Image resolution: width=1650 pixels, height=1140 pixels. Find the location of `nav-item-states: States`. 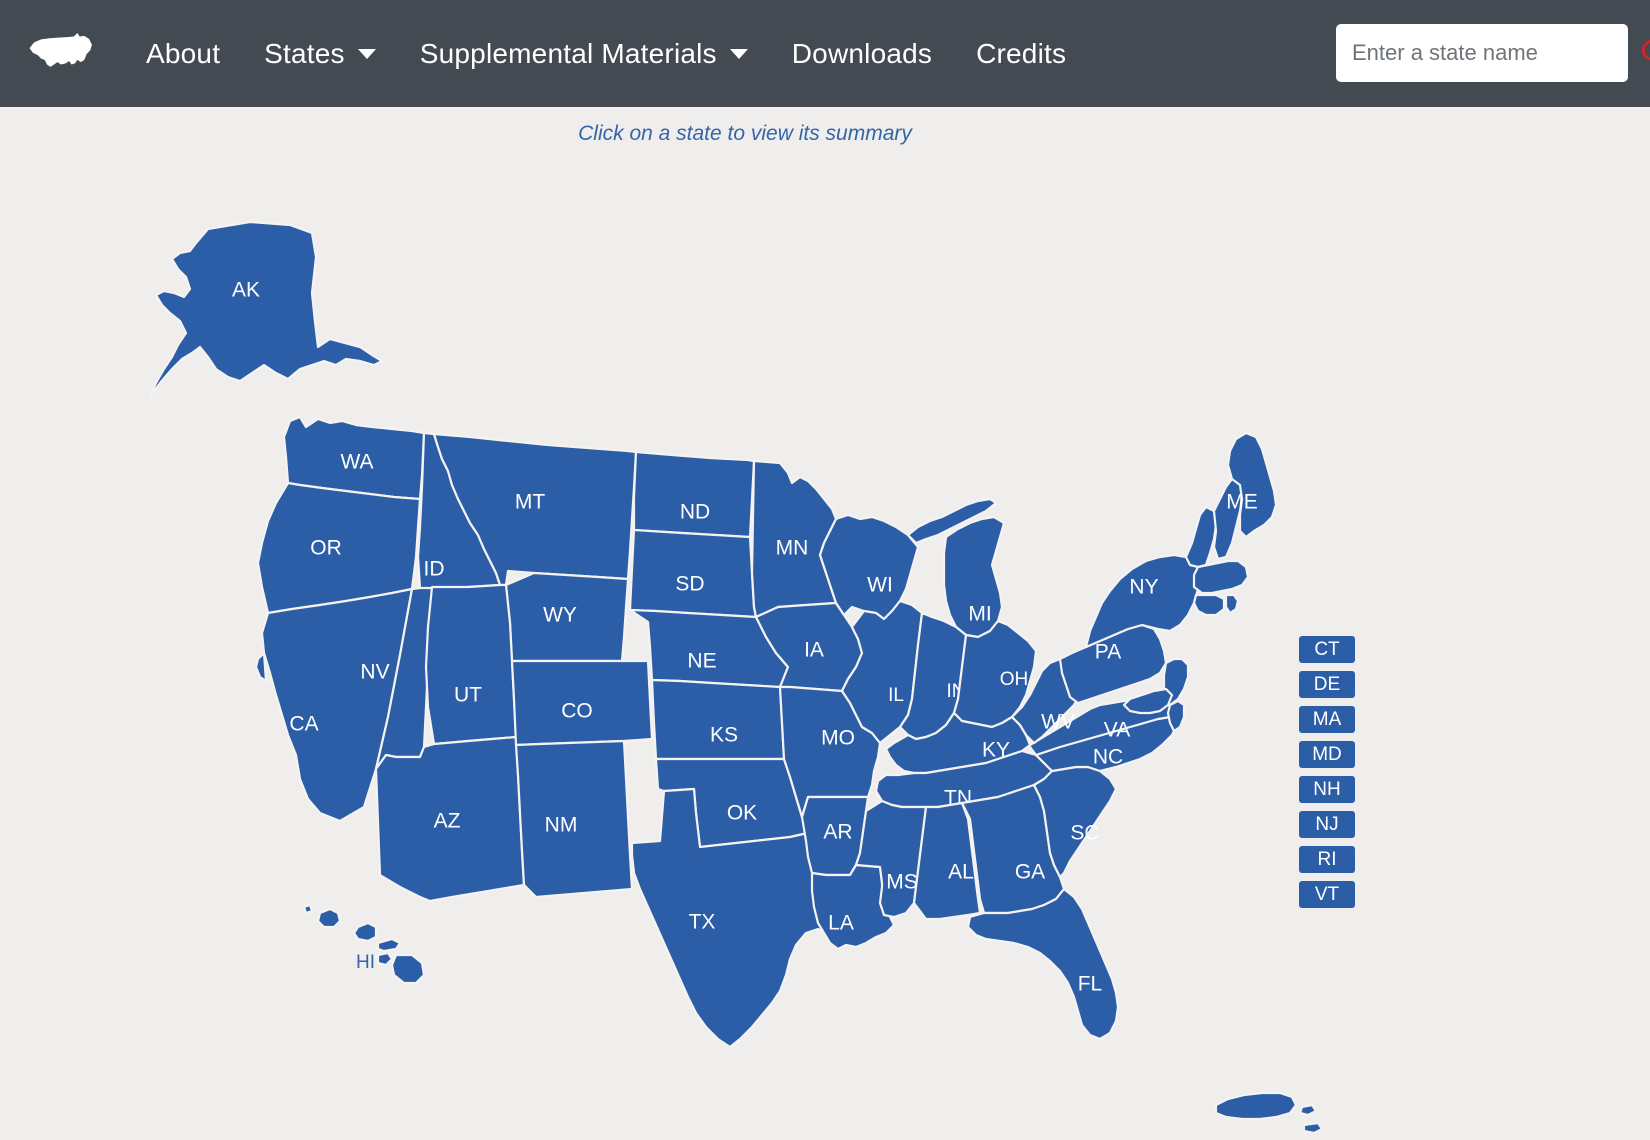

nav-item-states: States is located at coordinates (320, 54).